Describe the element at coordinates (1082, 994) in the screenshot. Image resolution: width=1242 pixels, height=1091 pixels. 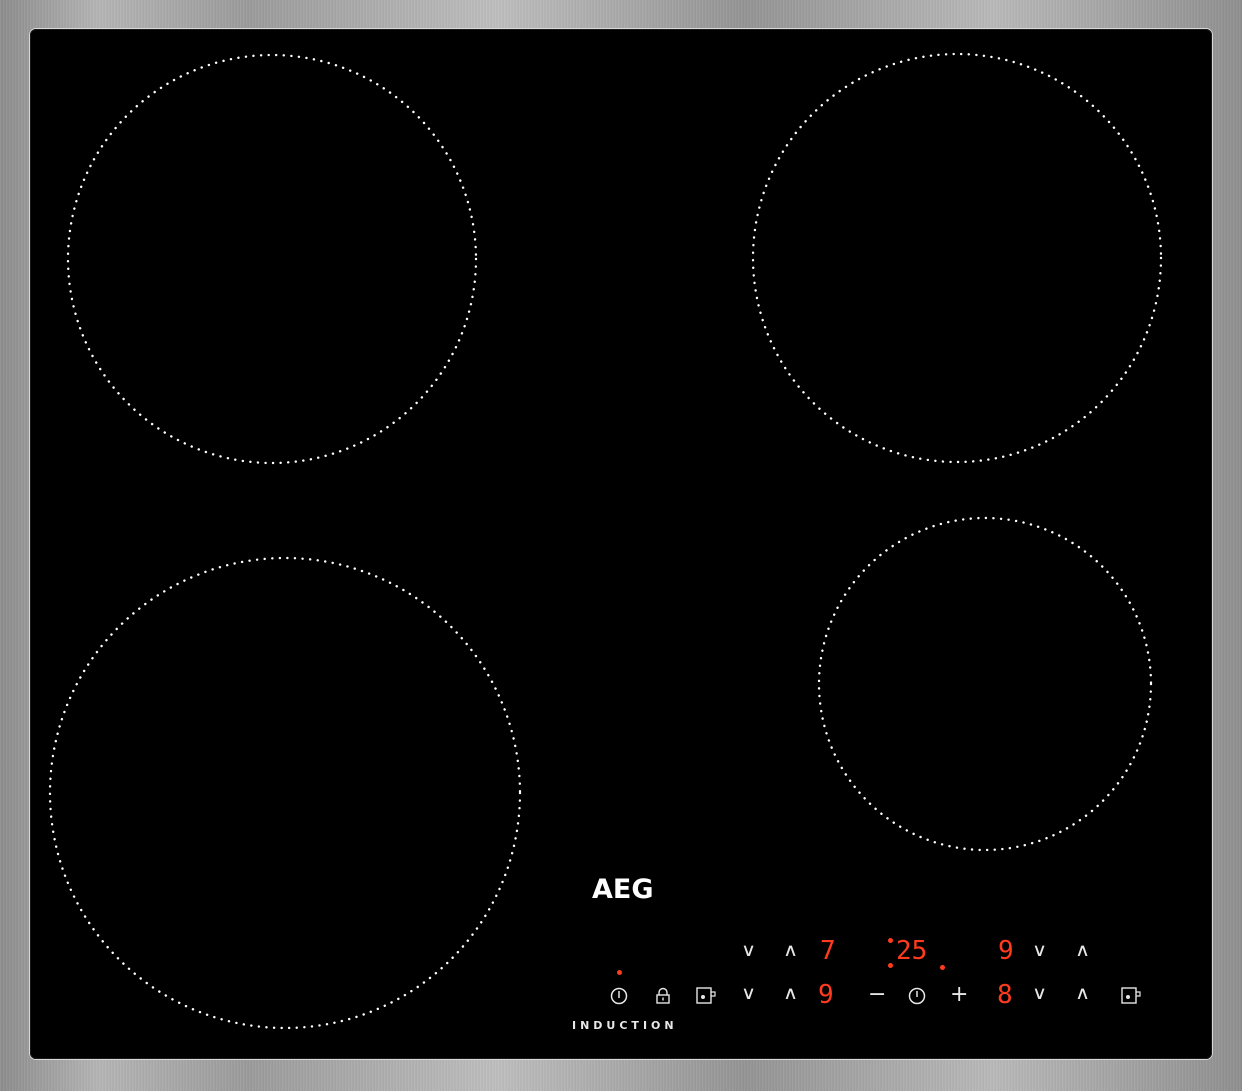
I see `lower-right-up-button: ∧` at that location.